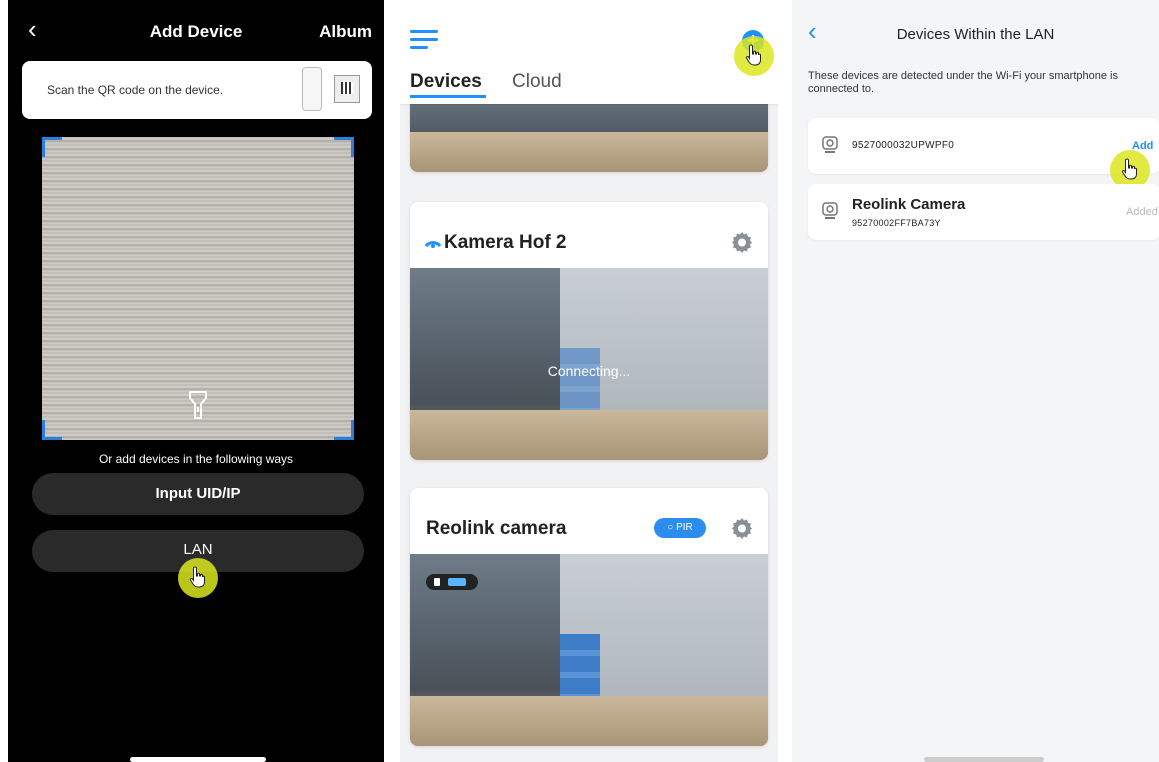  Describe the element at coordinates (505, 242) in the screenshot. I see `device-name: Kamera Hof 2` at that location.